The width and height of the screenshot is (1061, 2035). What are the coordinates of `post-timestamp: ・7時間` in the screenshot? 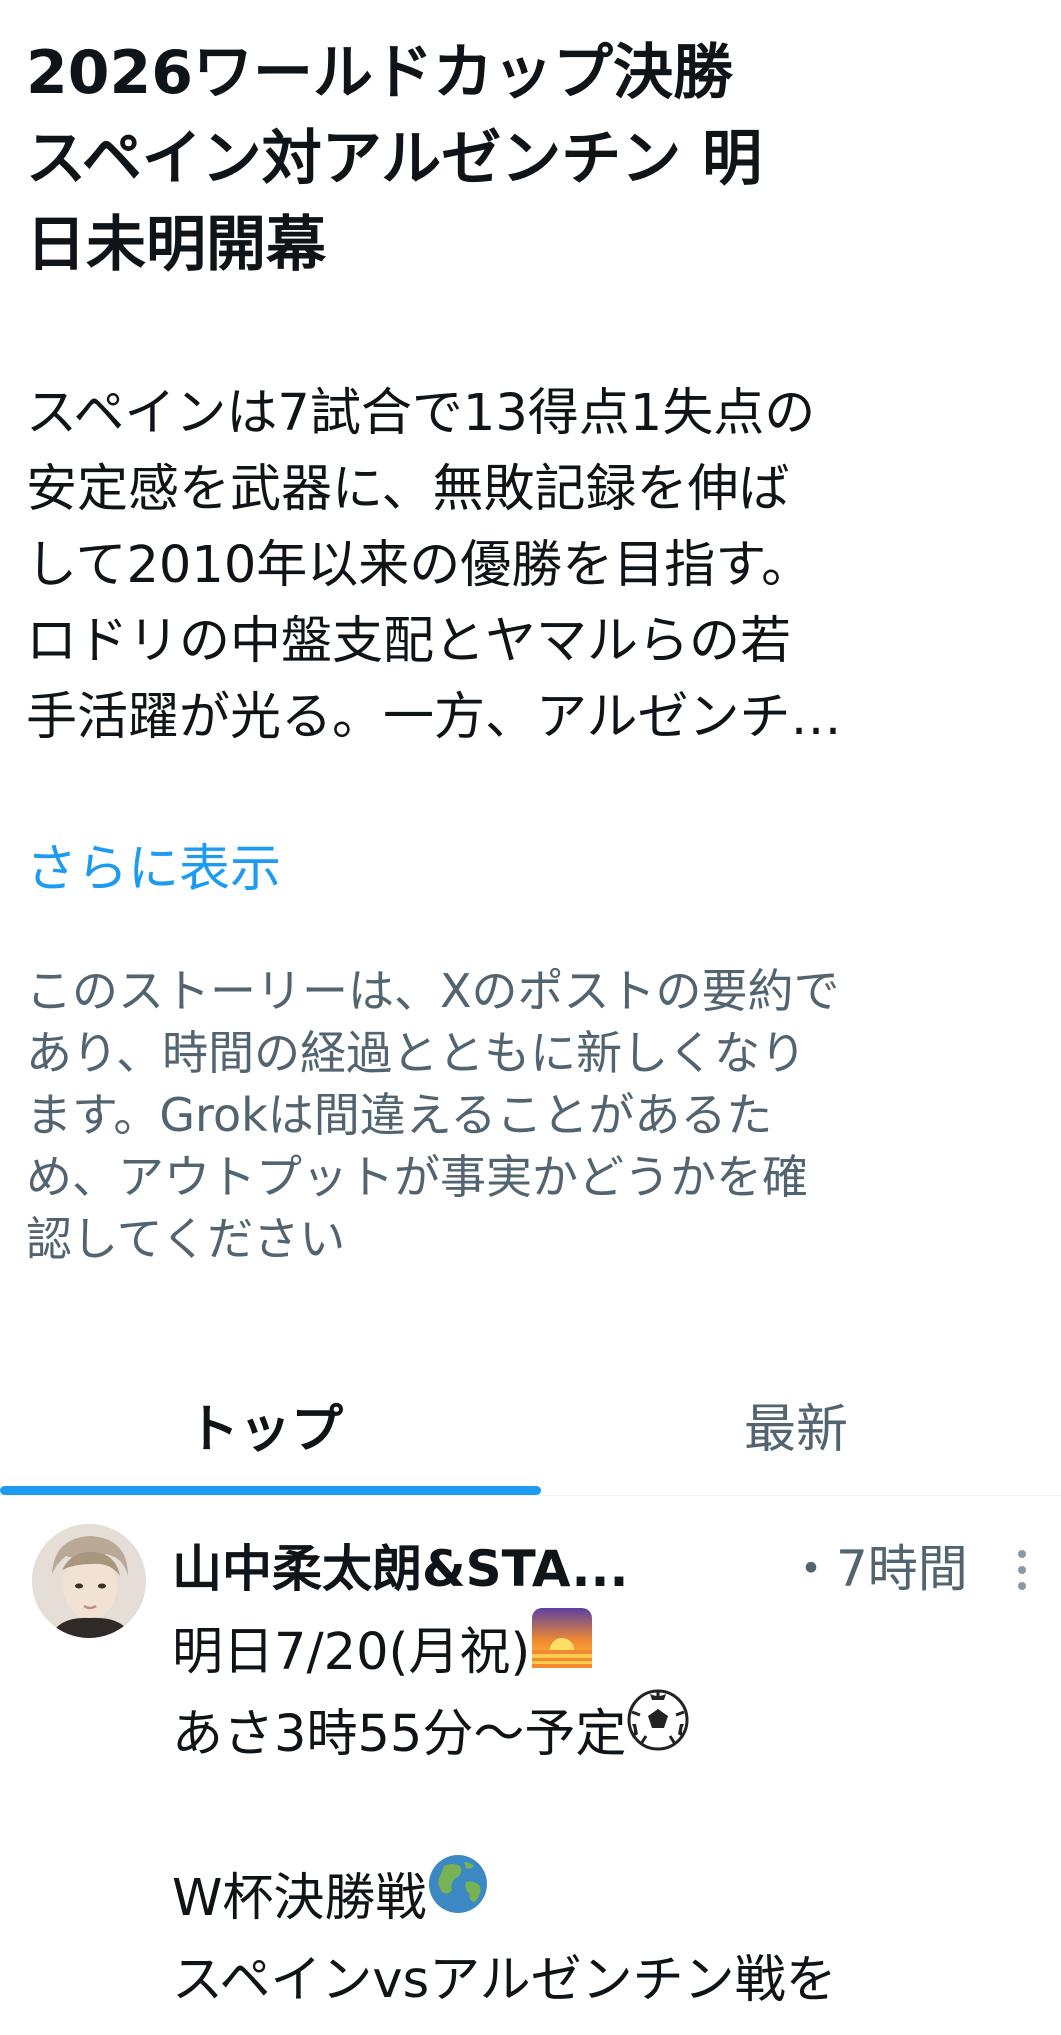 It's located at (877, 1569).